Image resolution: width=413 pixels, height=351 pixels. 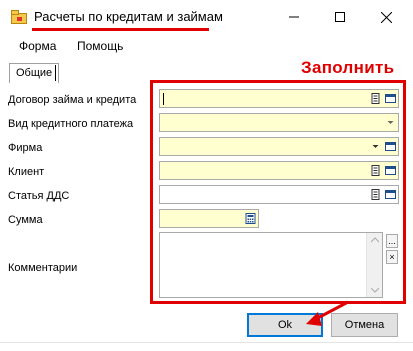 I want to click on menu-item-forma: Форма, so click(x=37, y=46).